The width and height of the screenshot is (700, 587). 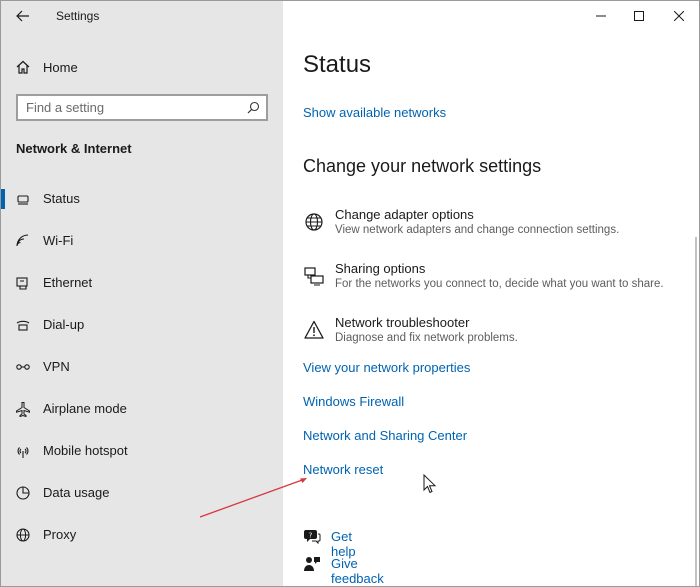 I want to click on sidebar-item-label: VPN, so click(x=56, y=366).